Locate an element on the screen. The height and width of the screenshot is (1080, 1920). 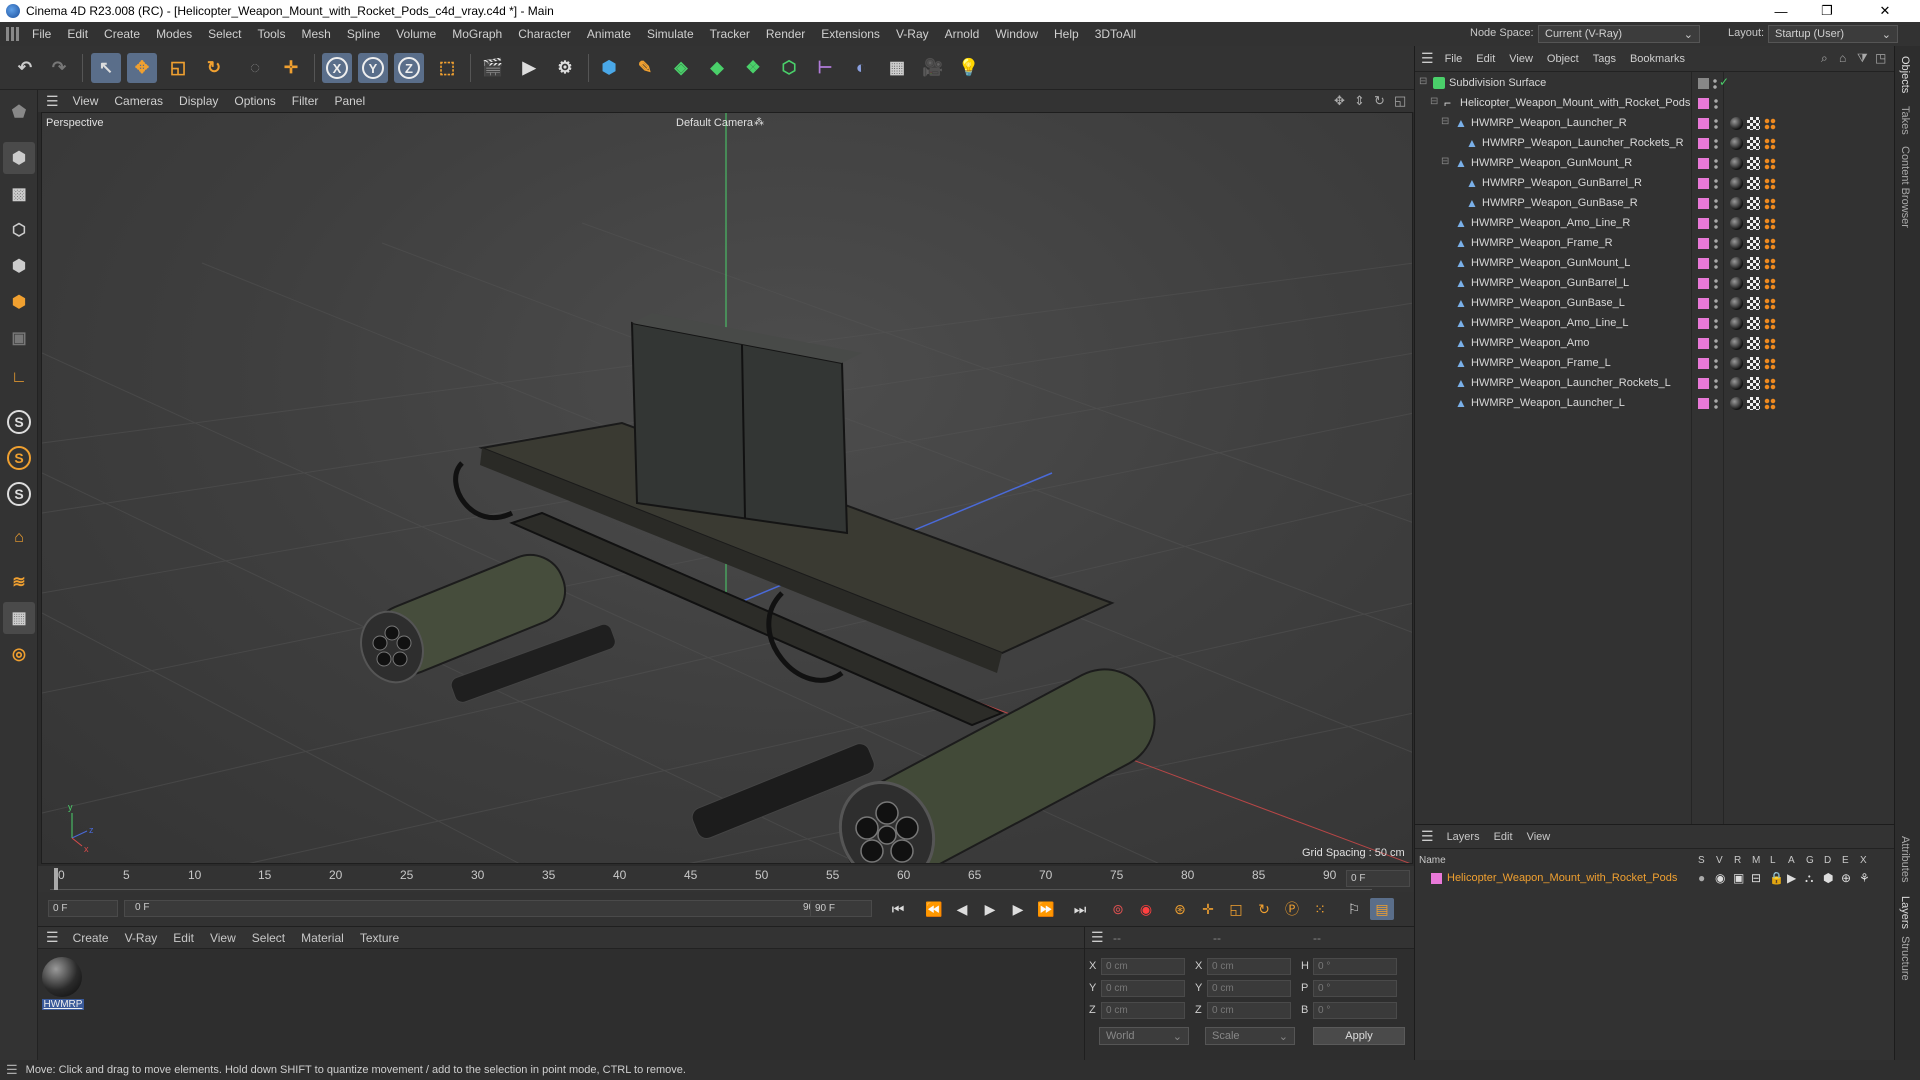
workplane-icon: ∟ is located at coordinates (19, 378).